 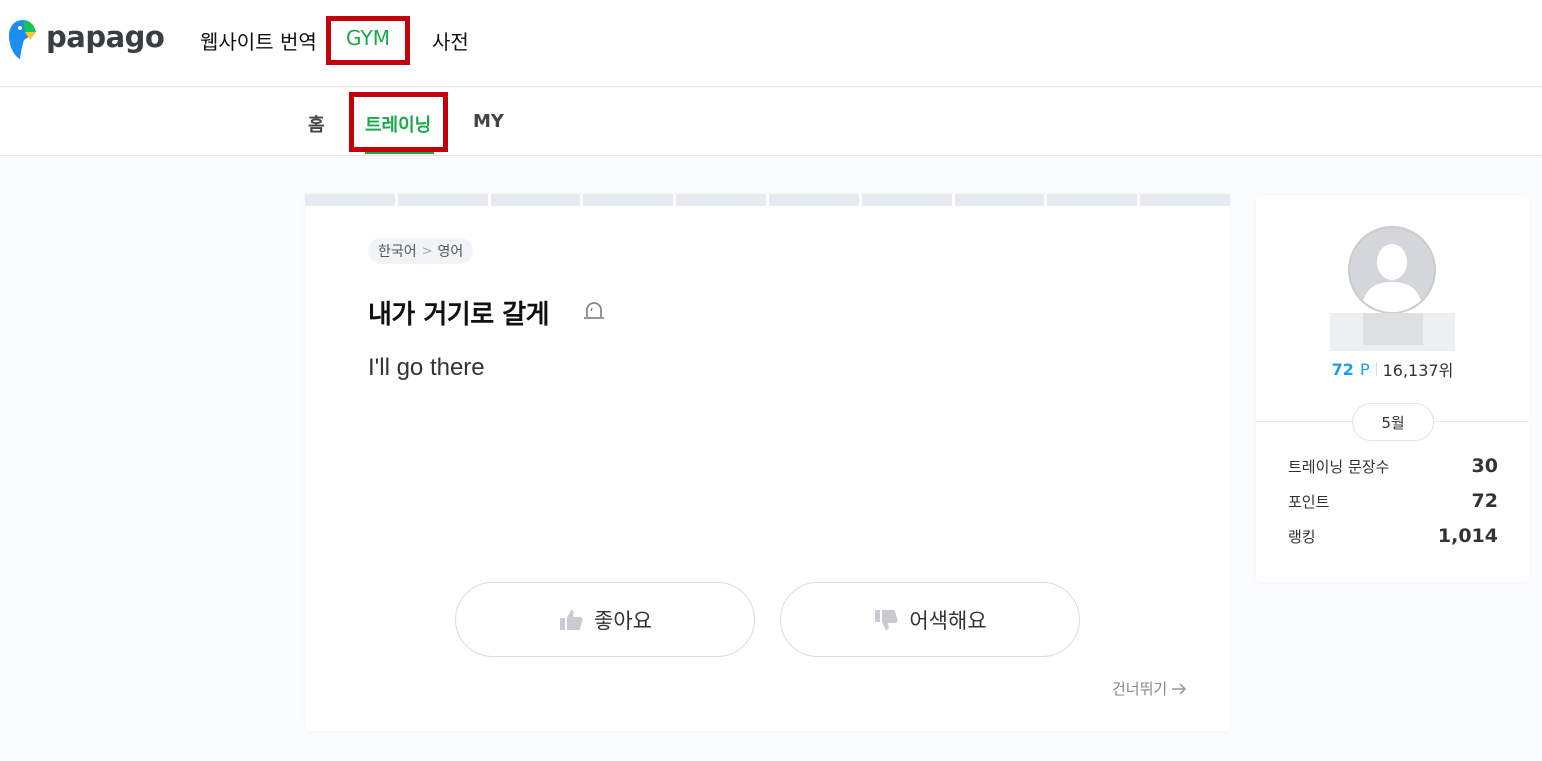 What do you see at coordinates (450, 40) in the screenshot?
I see `nav-dictionary: 사전` at bounding box center [450, 40].